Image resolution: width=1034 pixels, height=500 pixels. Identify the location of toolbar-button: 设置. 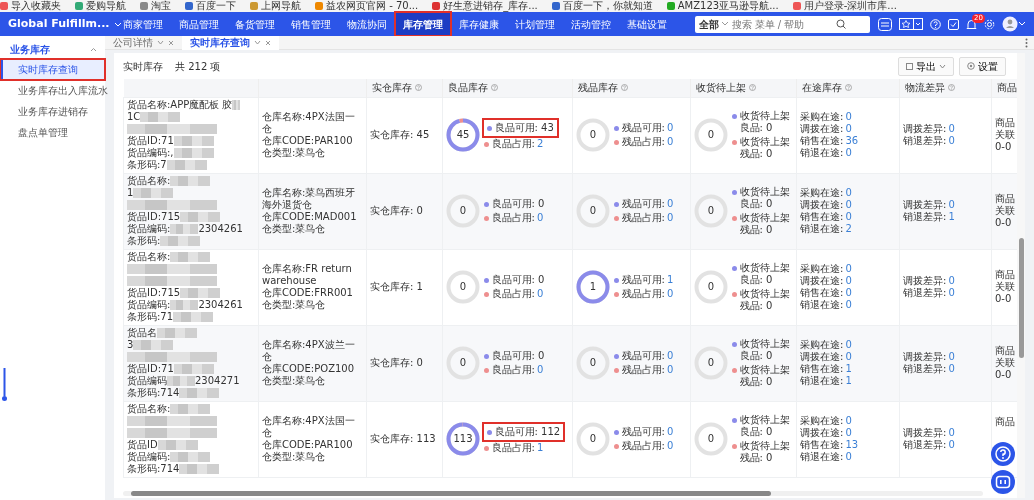
(982, 66).